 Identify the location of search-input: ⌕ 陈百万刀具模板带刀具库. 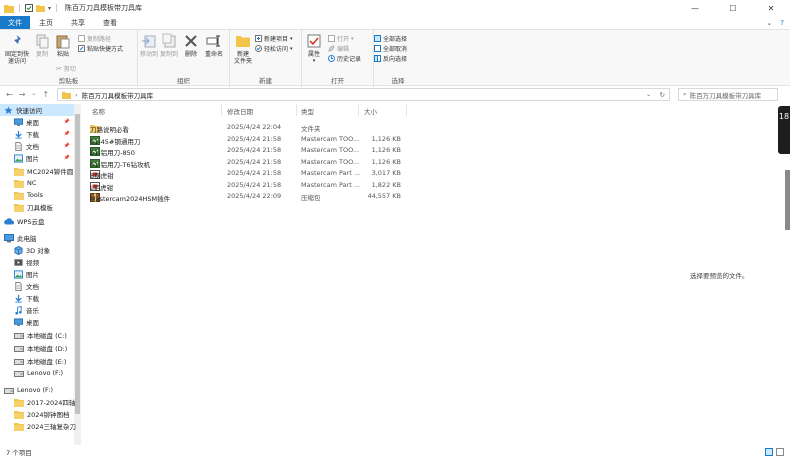
(728, 94).